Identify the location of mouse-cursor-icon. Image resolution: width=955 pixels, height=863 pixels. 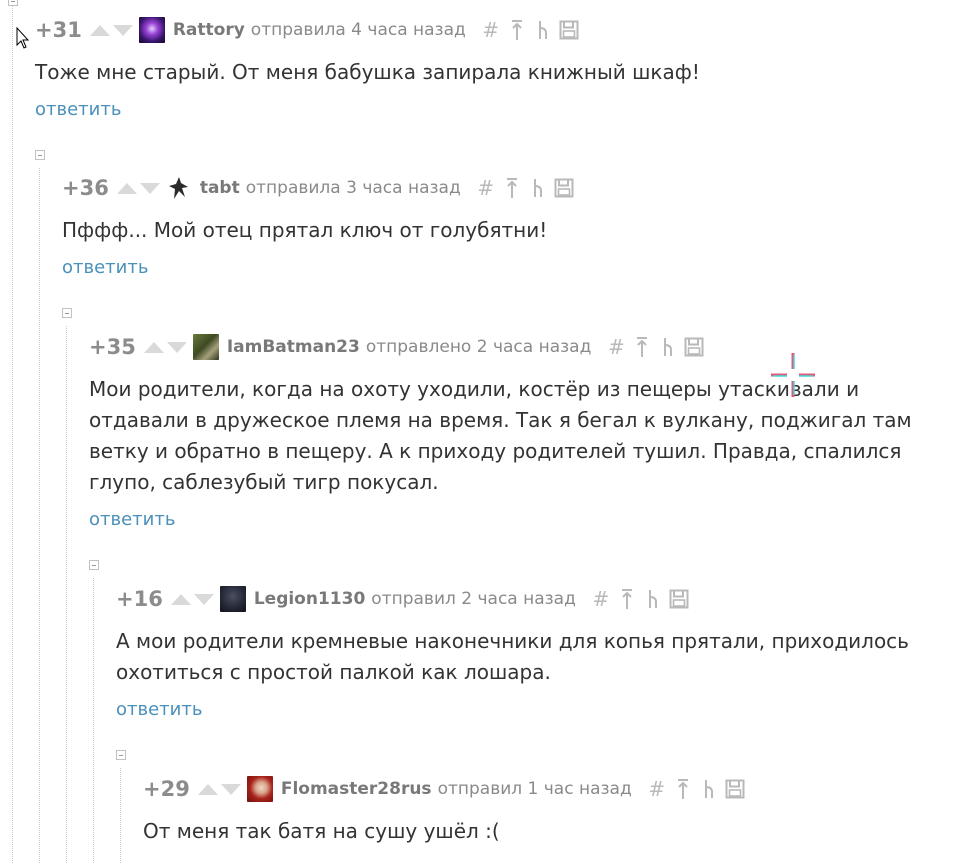
(23, 39).